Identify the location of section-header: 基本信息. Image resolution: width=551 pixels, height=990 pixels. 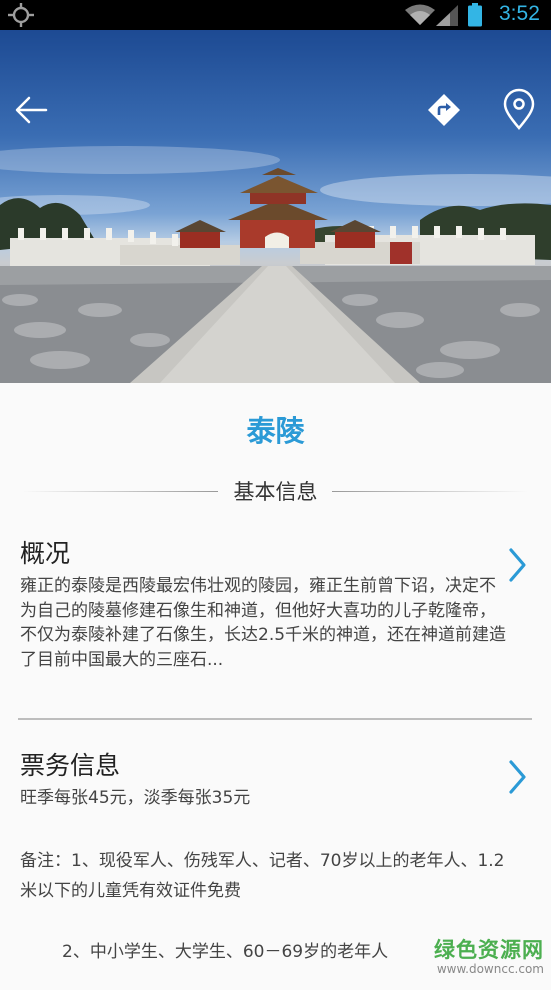
(275, 493).